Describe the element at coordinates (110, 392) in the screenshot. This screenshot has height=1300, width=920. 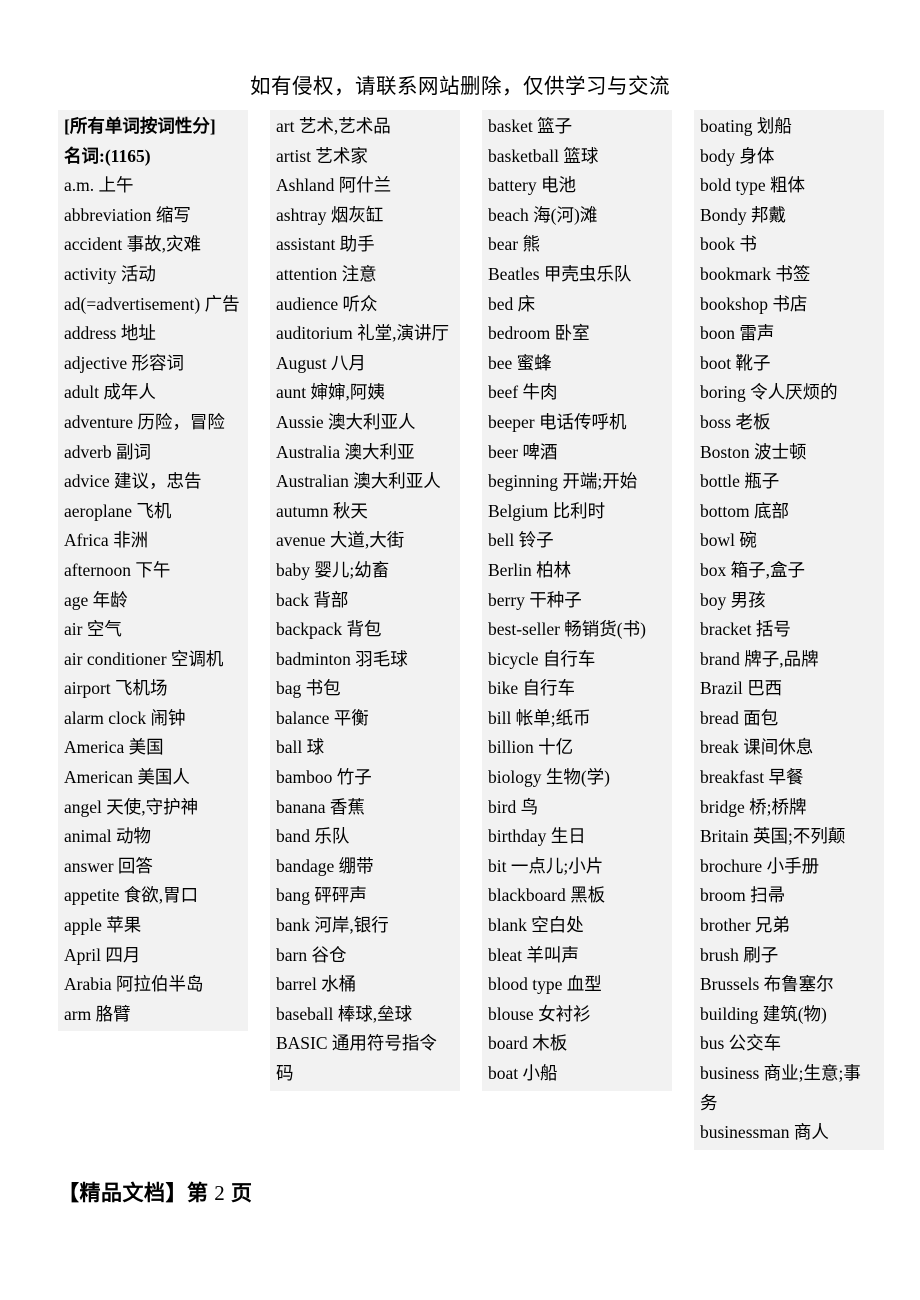
I see `vocabulary-entry: adult 成年人` at that location.